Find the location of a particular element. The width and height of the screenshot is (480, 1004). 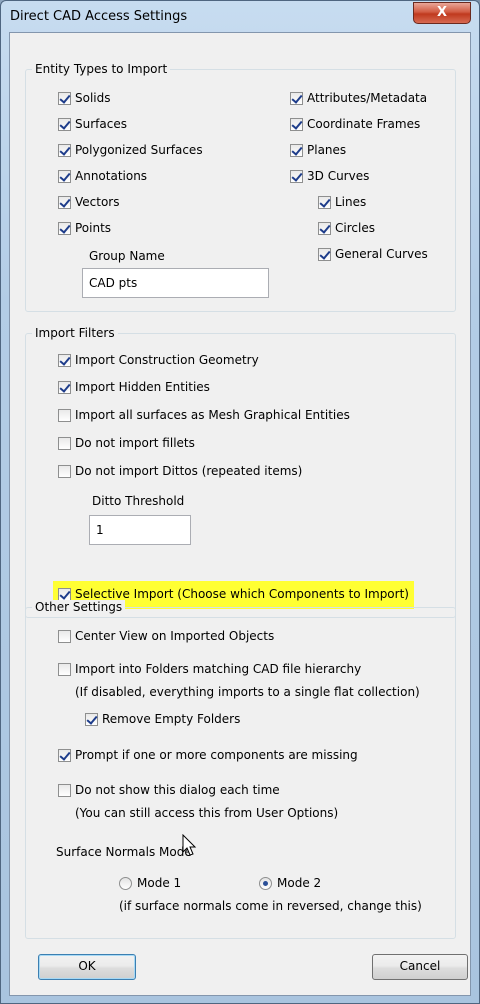

checkbox-center-view: Center View on Imported Objects is located at coordinates (166, 636).